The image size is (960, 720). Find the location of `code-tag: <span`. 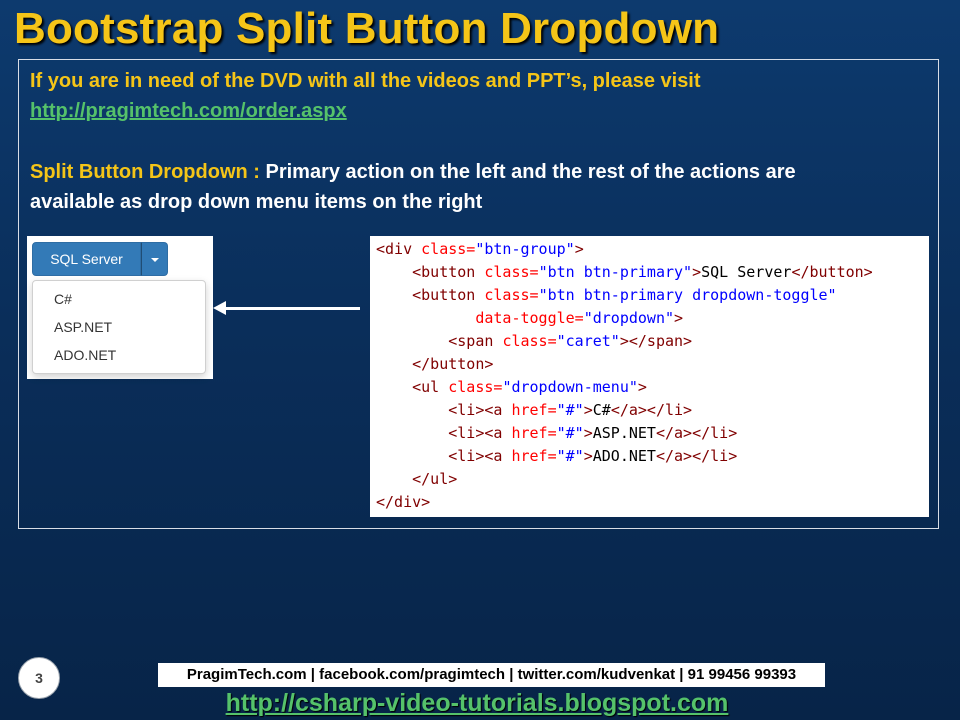

code-tag: <span is located at coordinates (475, 341).